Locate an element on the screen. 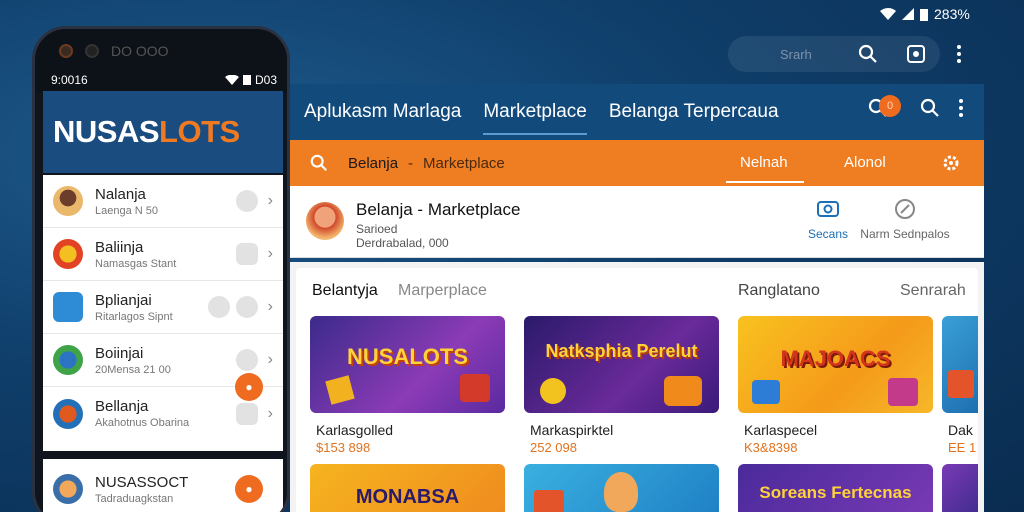 The height and width of the screenshot is (512, 1024). tile-name: Karlasgolled is located at coordinates (355, 430).